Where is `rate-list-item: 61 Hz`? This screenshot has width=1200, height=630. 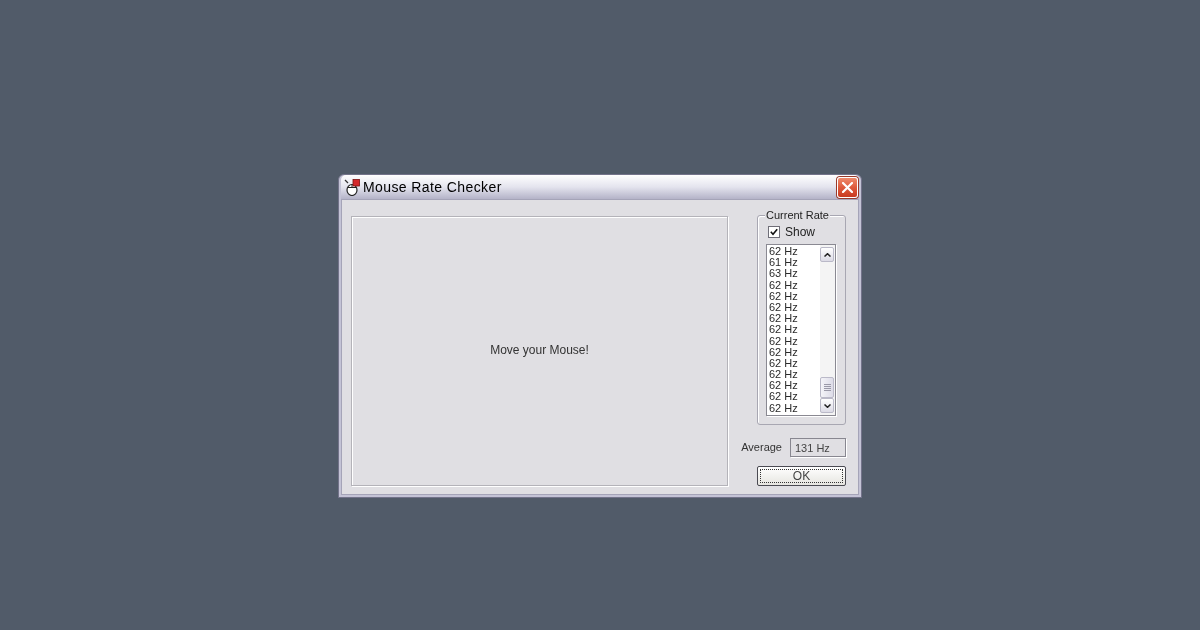
rate-list-item: 61 Hz is located at coordinates (783, 263).